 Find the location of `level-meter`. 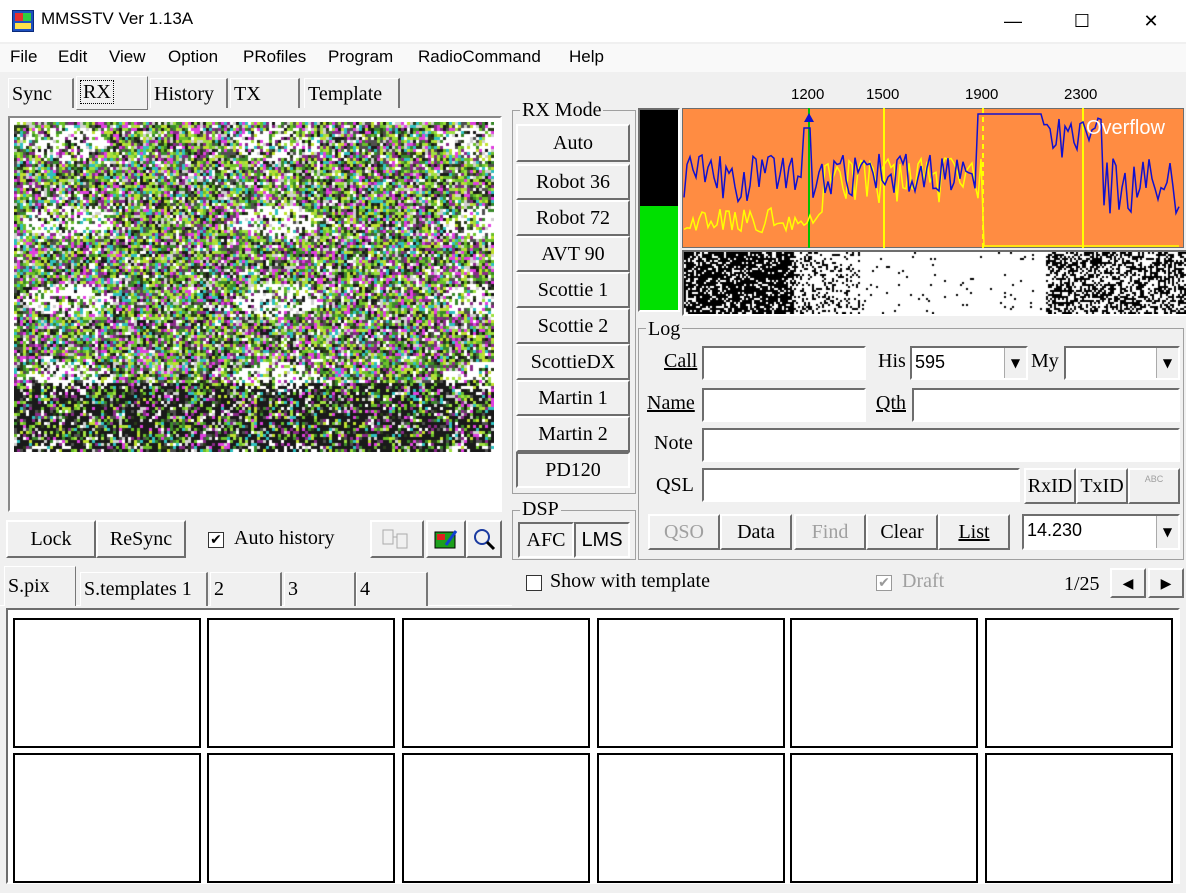

level-meter is located at coordinates (659, 210).